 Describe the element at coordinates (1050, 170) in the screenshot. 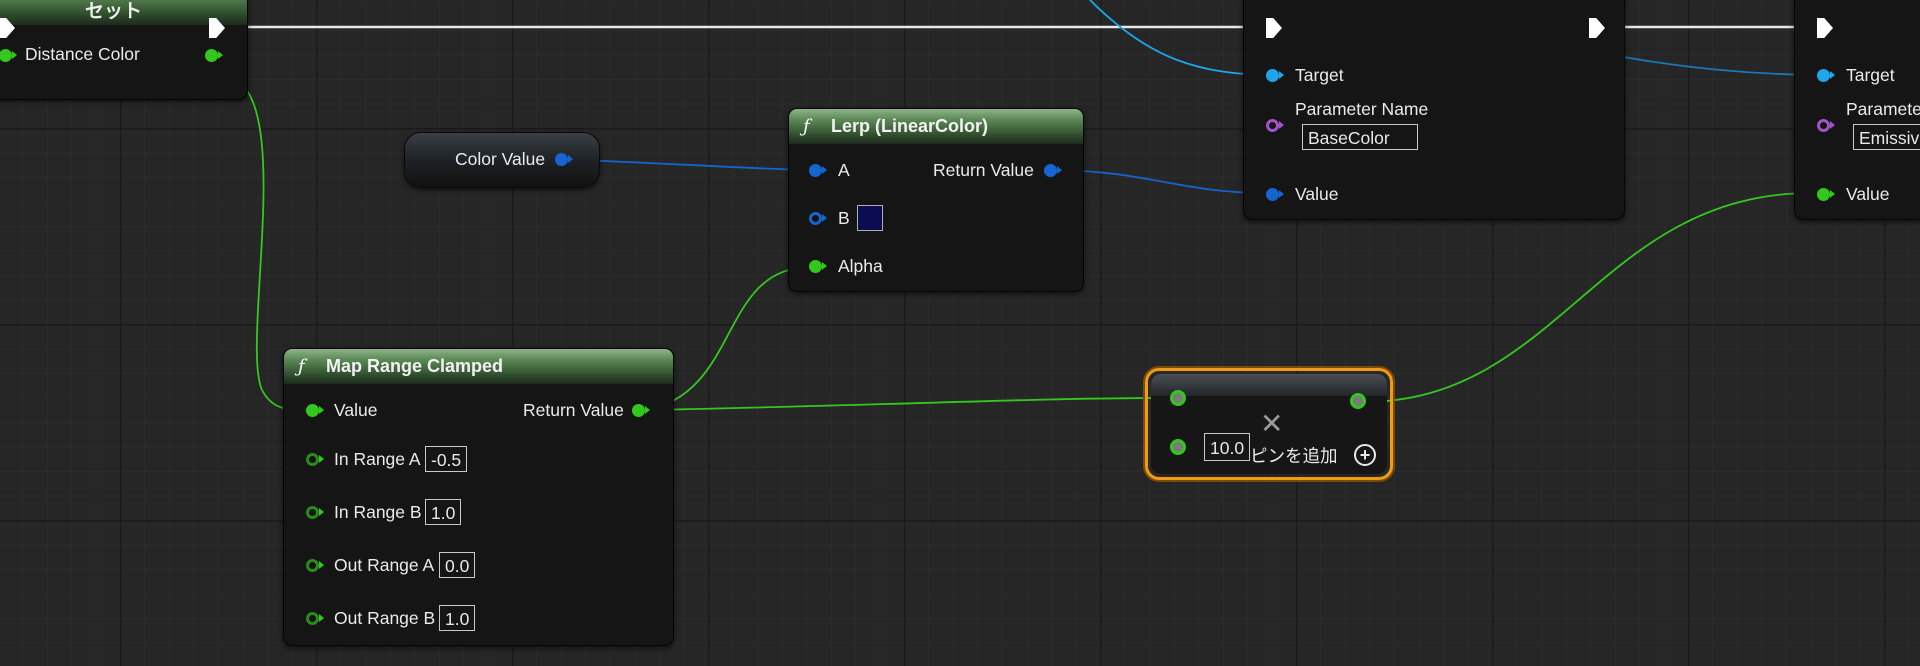

I see `lerp-return-value-pin` at that location.